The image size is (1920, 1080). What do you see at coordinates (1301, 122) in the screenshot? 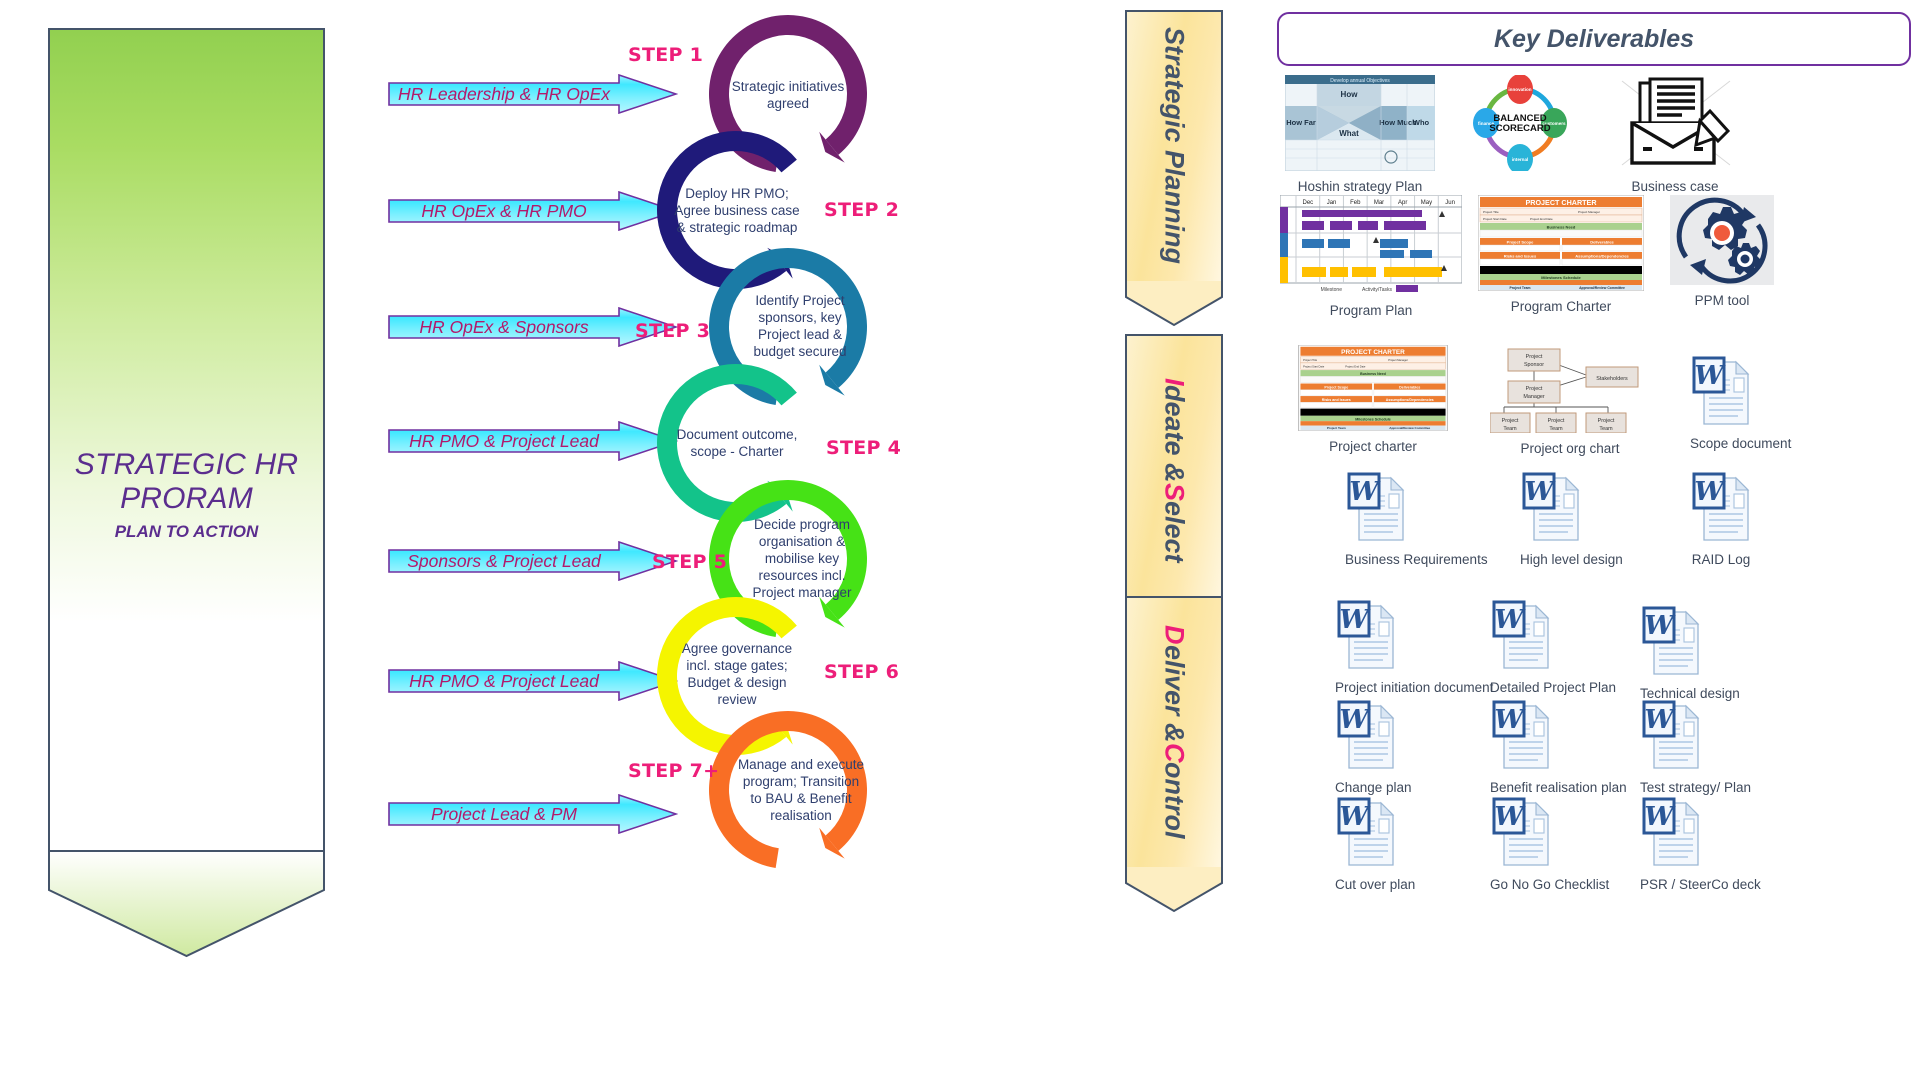
I see `svg-text: How Far` at bounding box center [1301, 122].